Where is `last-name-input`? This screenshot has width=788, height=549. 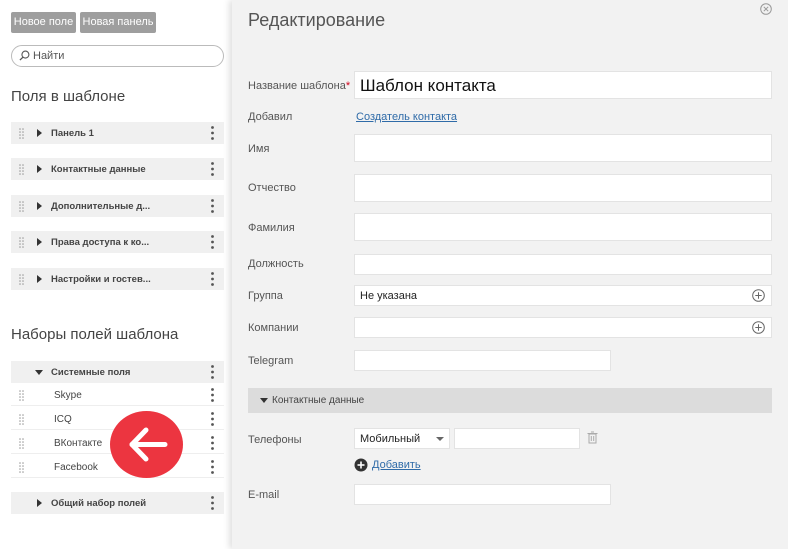
last-name-input is located at coordinates (563, 227).